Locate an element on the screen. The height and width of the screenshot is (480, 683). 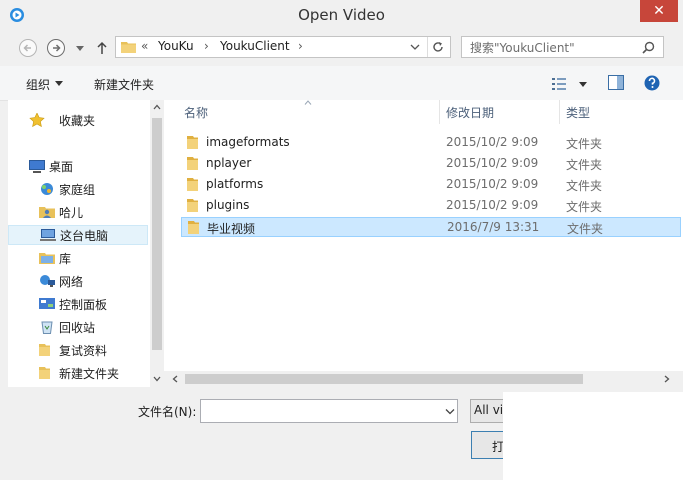
nav-item-label: 哈儿 is located at coordinates (71, 212).